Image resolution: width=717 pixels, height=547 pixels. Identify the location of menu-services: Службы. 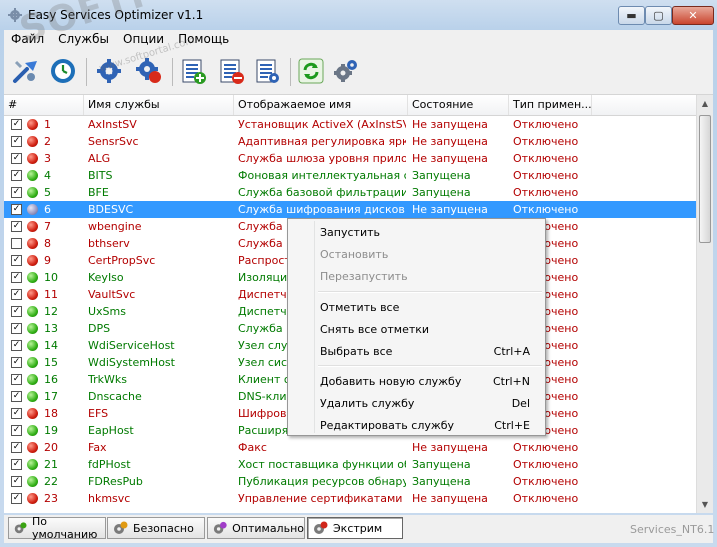
(83, 39).